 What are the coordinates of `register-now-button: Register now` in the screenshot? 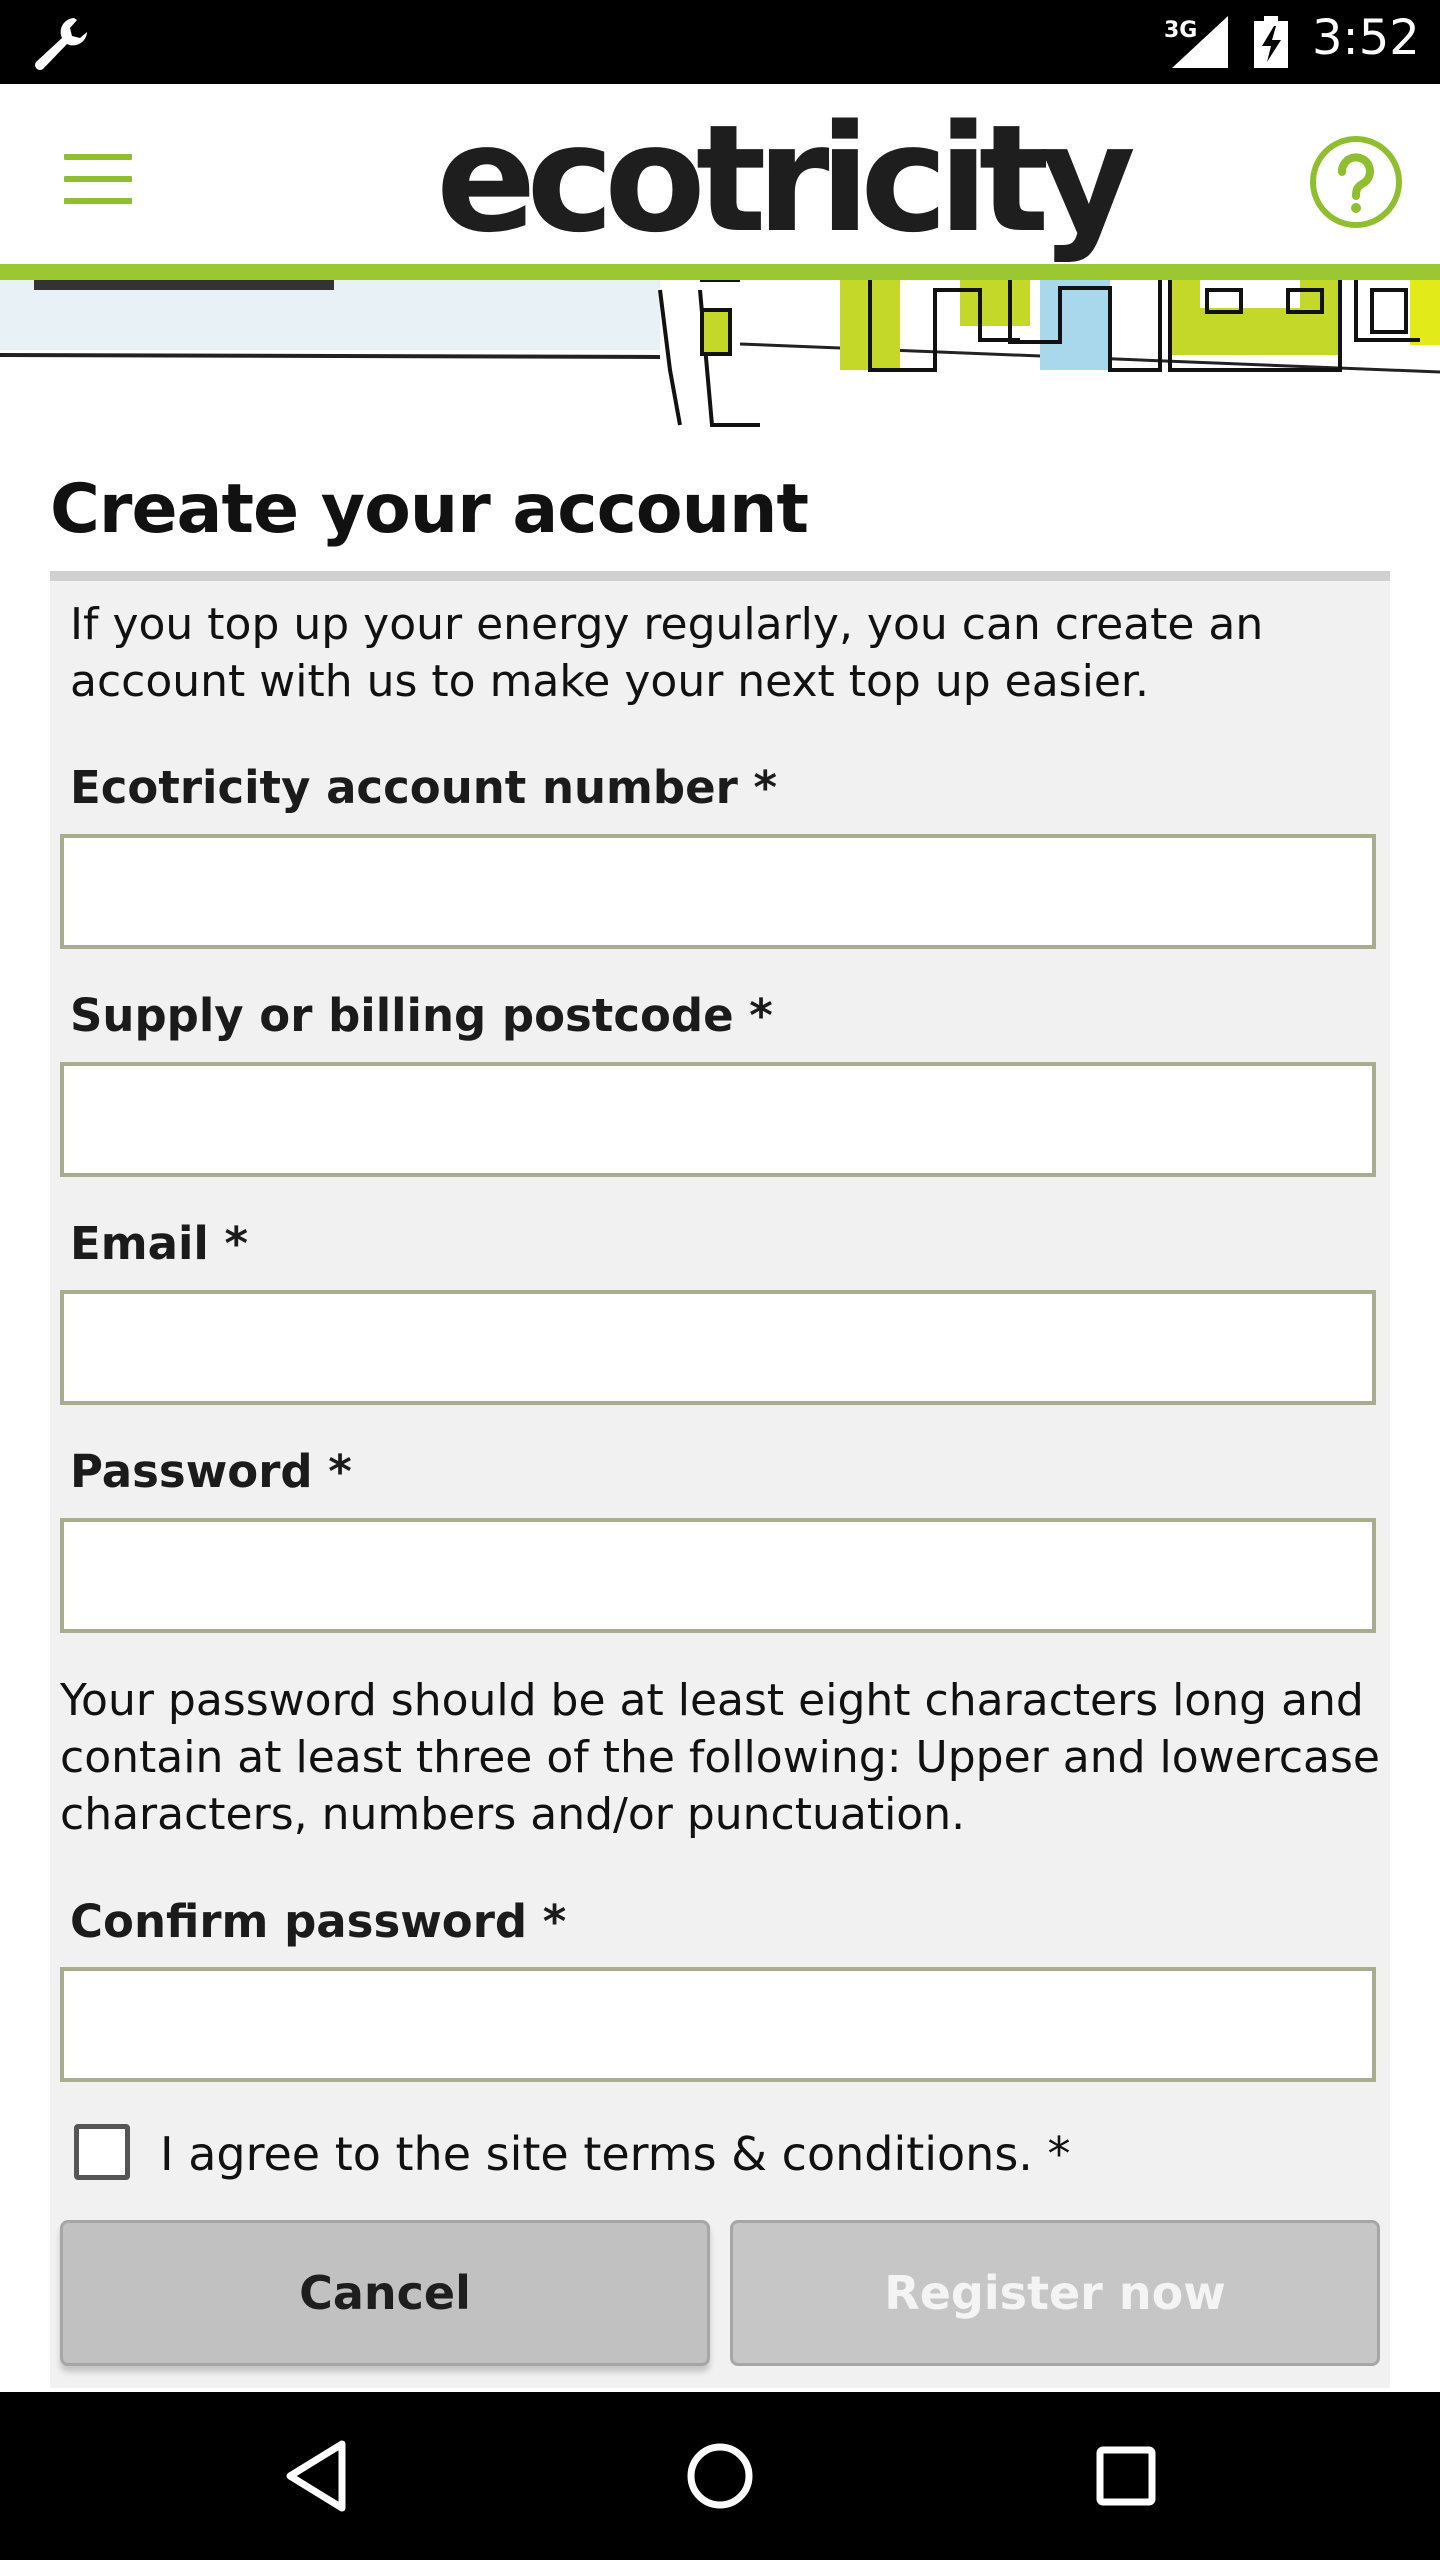 It's located at (1055, 2293).